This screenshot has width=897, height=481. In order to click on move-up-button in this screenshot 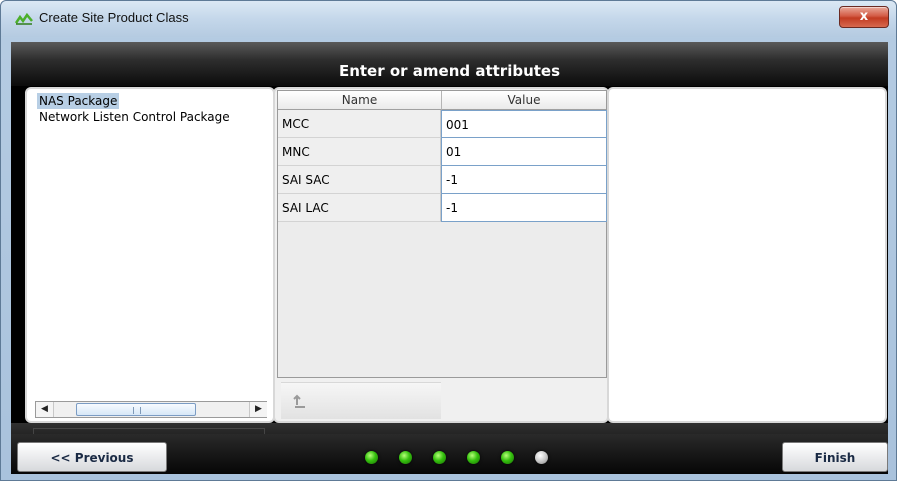, I will do `click(361, 400)`.